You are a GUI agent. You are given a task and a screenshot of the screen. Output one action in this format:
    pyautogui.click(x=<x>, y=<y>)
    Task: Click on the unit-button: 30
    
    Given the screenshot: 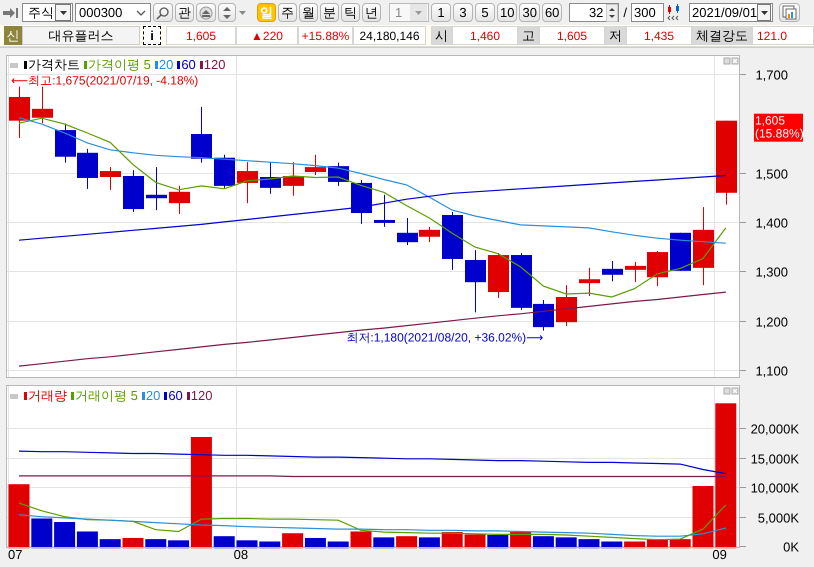 What is the action you would take?
    pyautogui.click(x=529, y=12)
    